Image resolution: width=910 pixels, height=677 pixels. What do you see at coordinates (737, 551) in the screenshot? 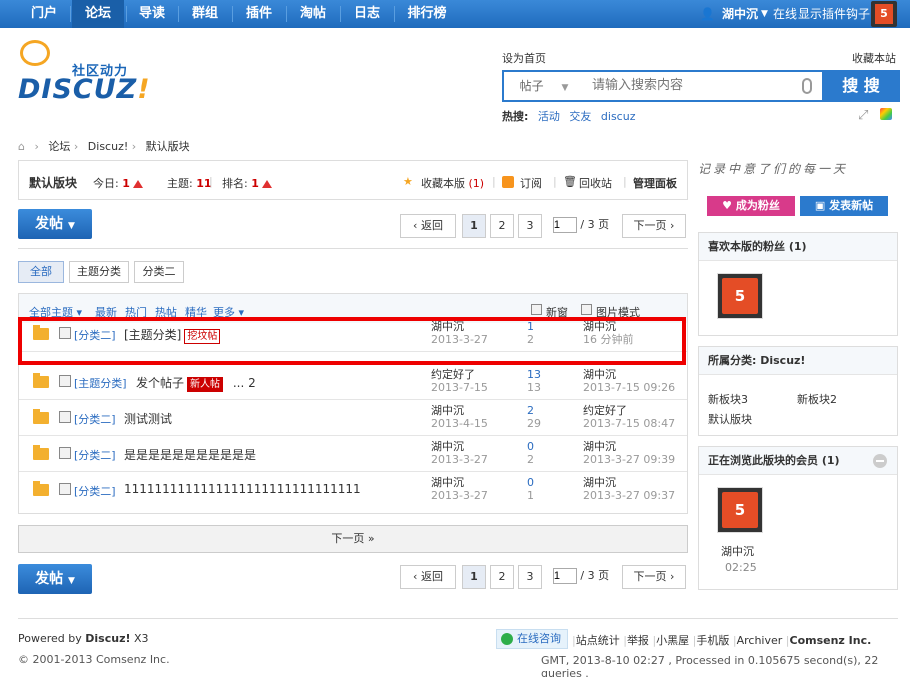
I see `browsing-username: 湖中沉` at bounding box center [737, 551].